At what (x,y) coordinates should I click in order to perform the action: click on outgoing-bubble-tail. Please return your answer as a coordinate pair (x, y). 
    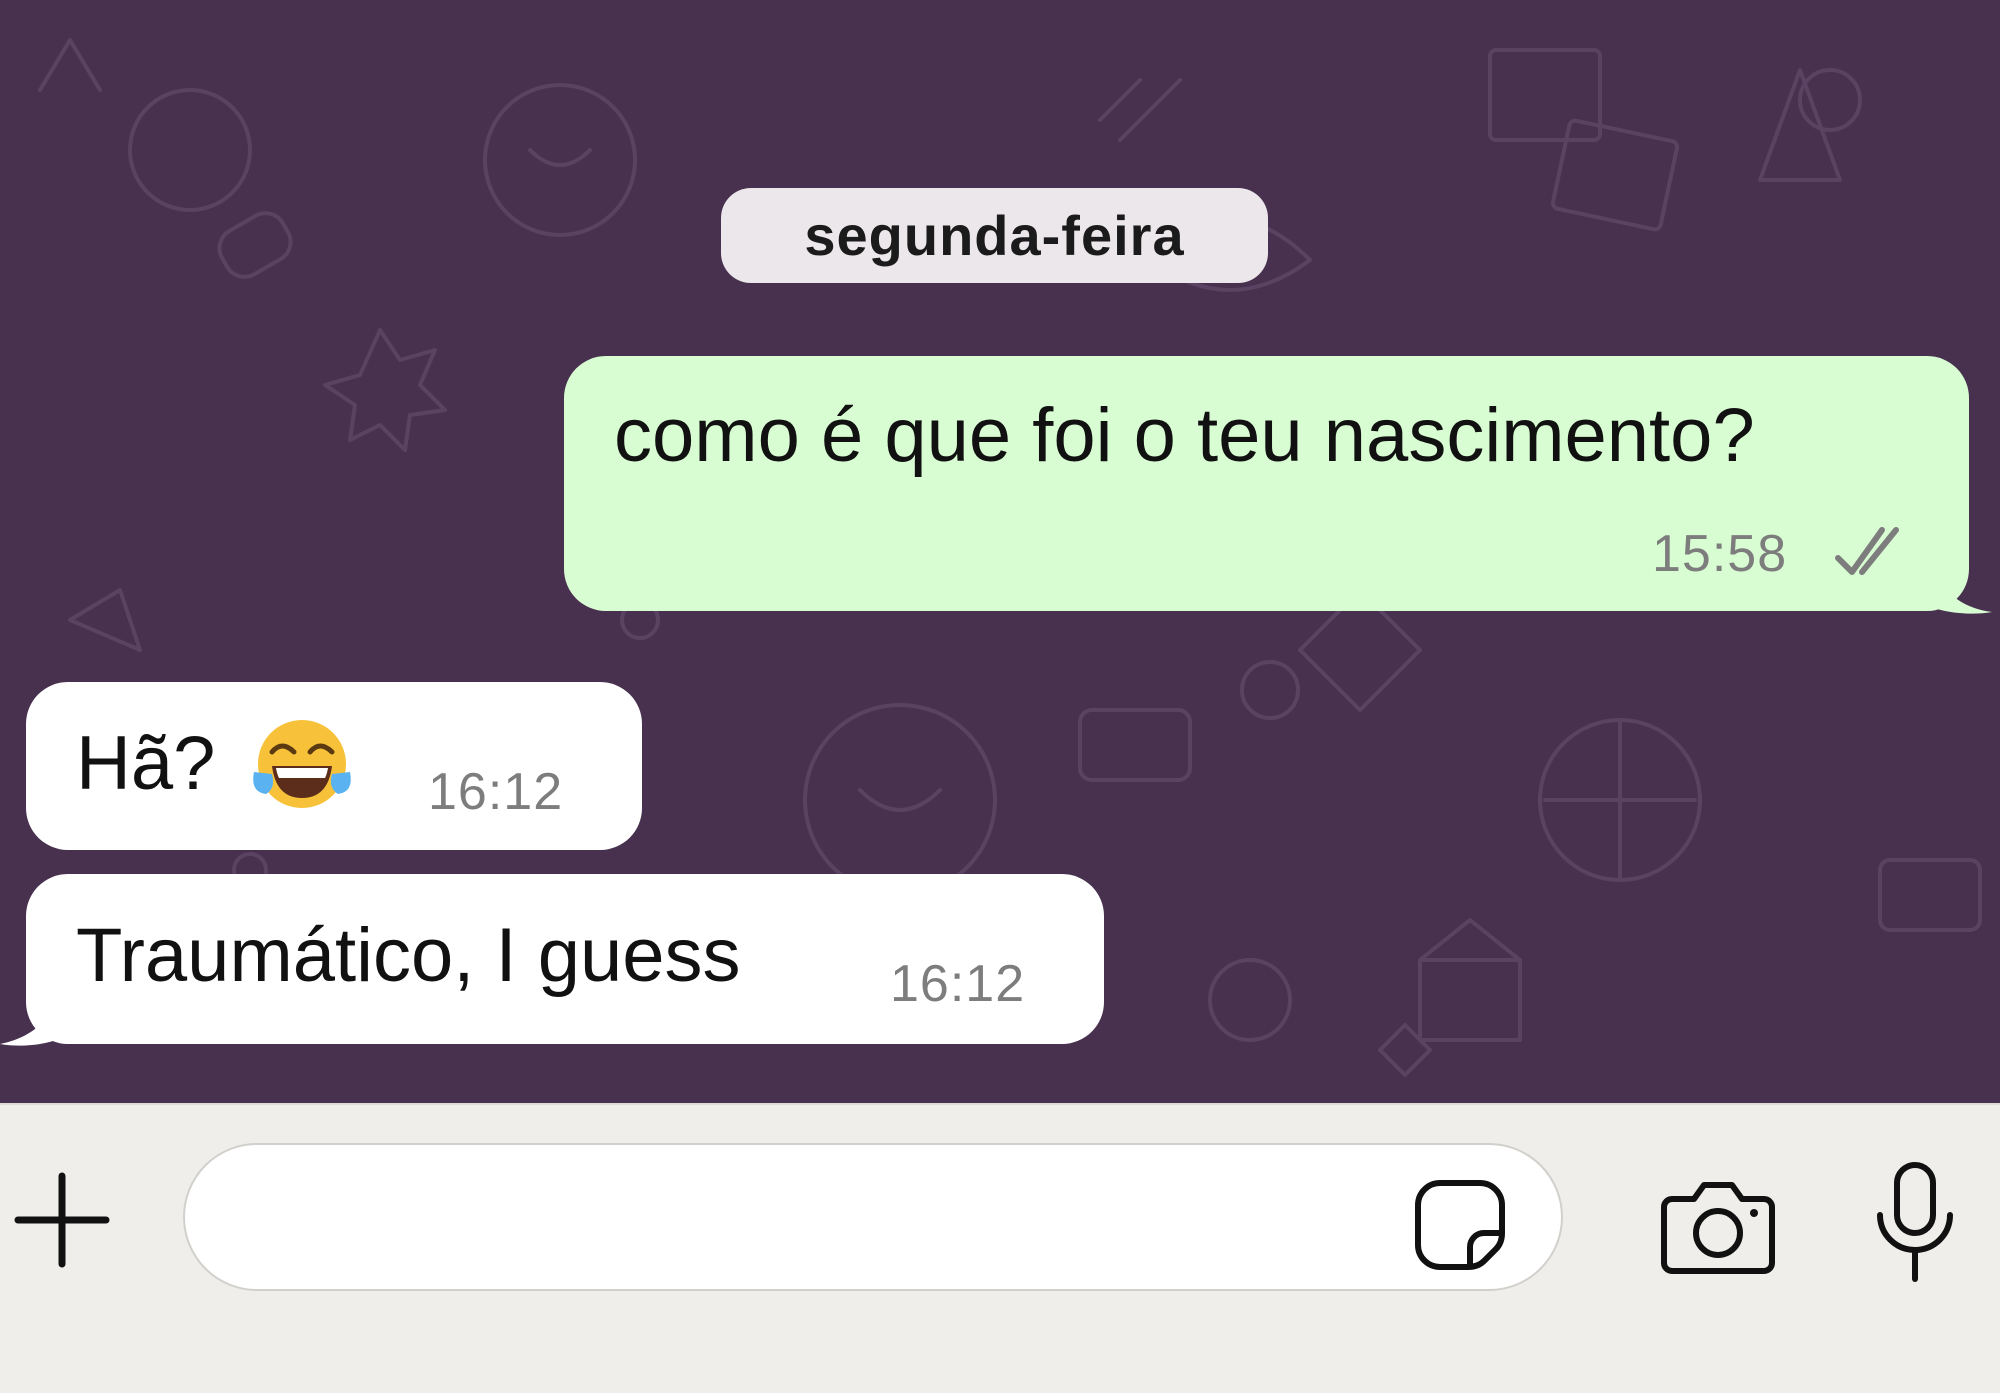
    Looking at the image, I should click on (1961, 587).